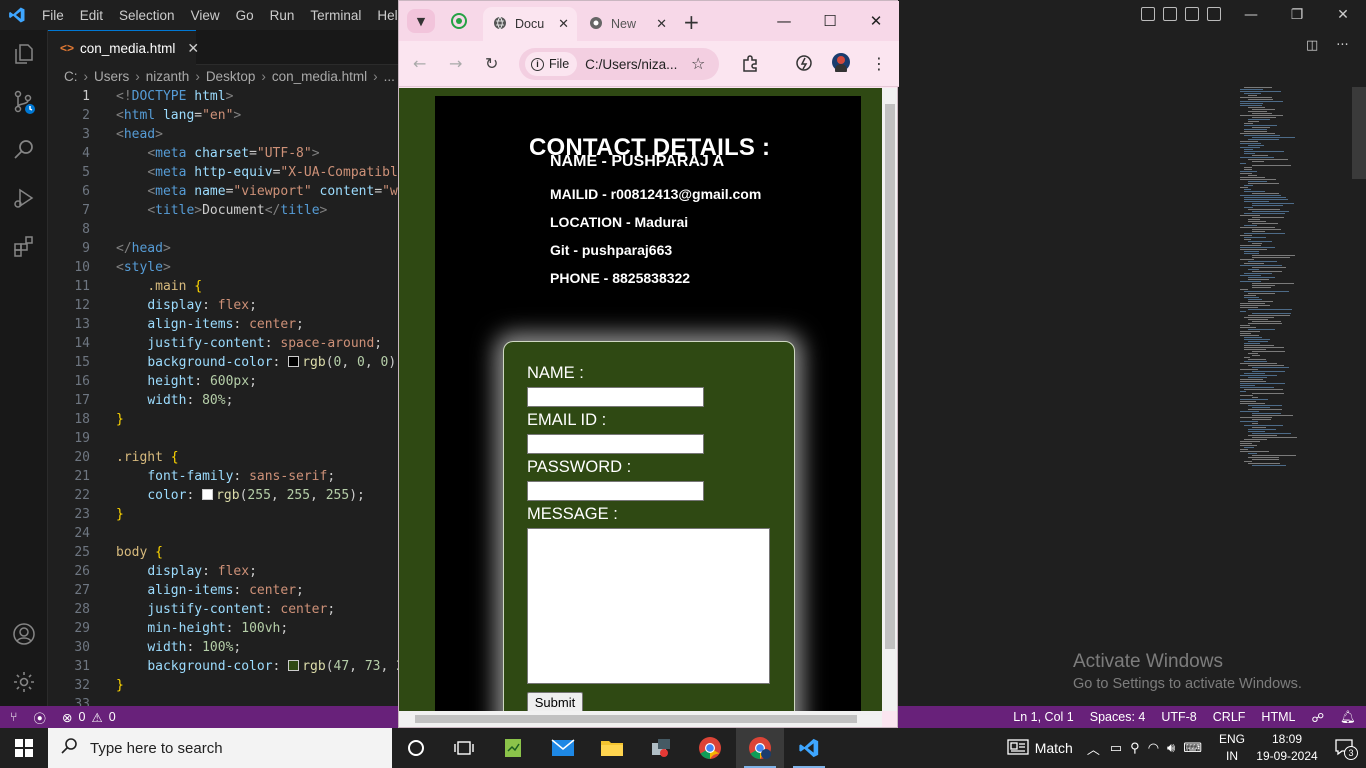 The width and height of the screenshot is (1366, 768). What do you see at coordinates (223, 571) in the screenshot?
I see `code-line: 26 display: flex;` at bounding box center [223, 571].